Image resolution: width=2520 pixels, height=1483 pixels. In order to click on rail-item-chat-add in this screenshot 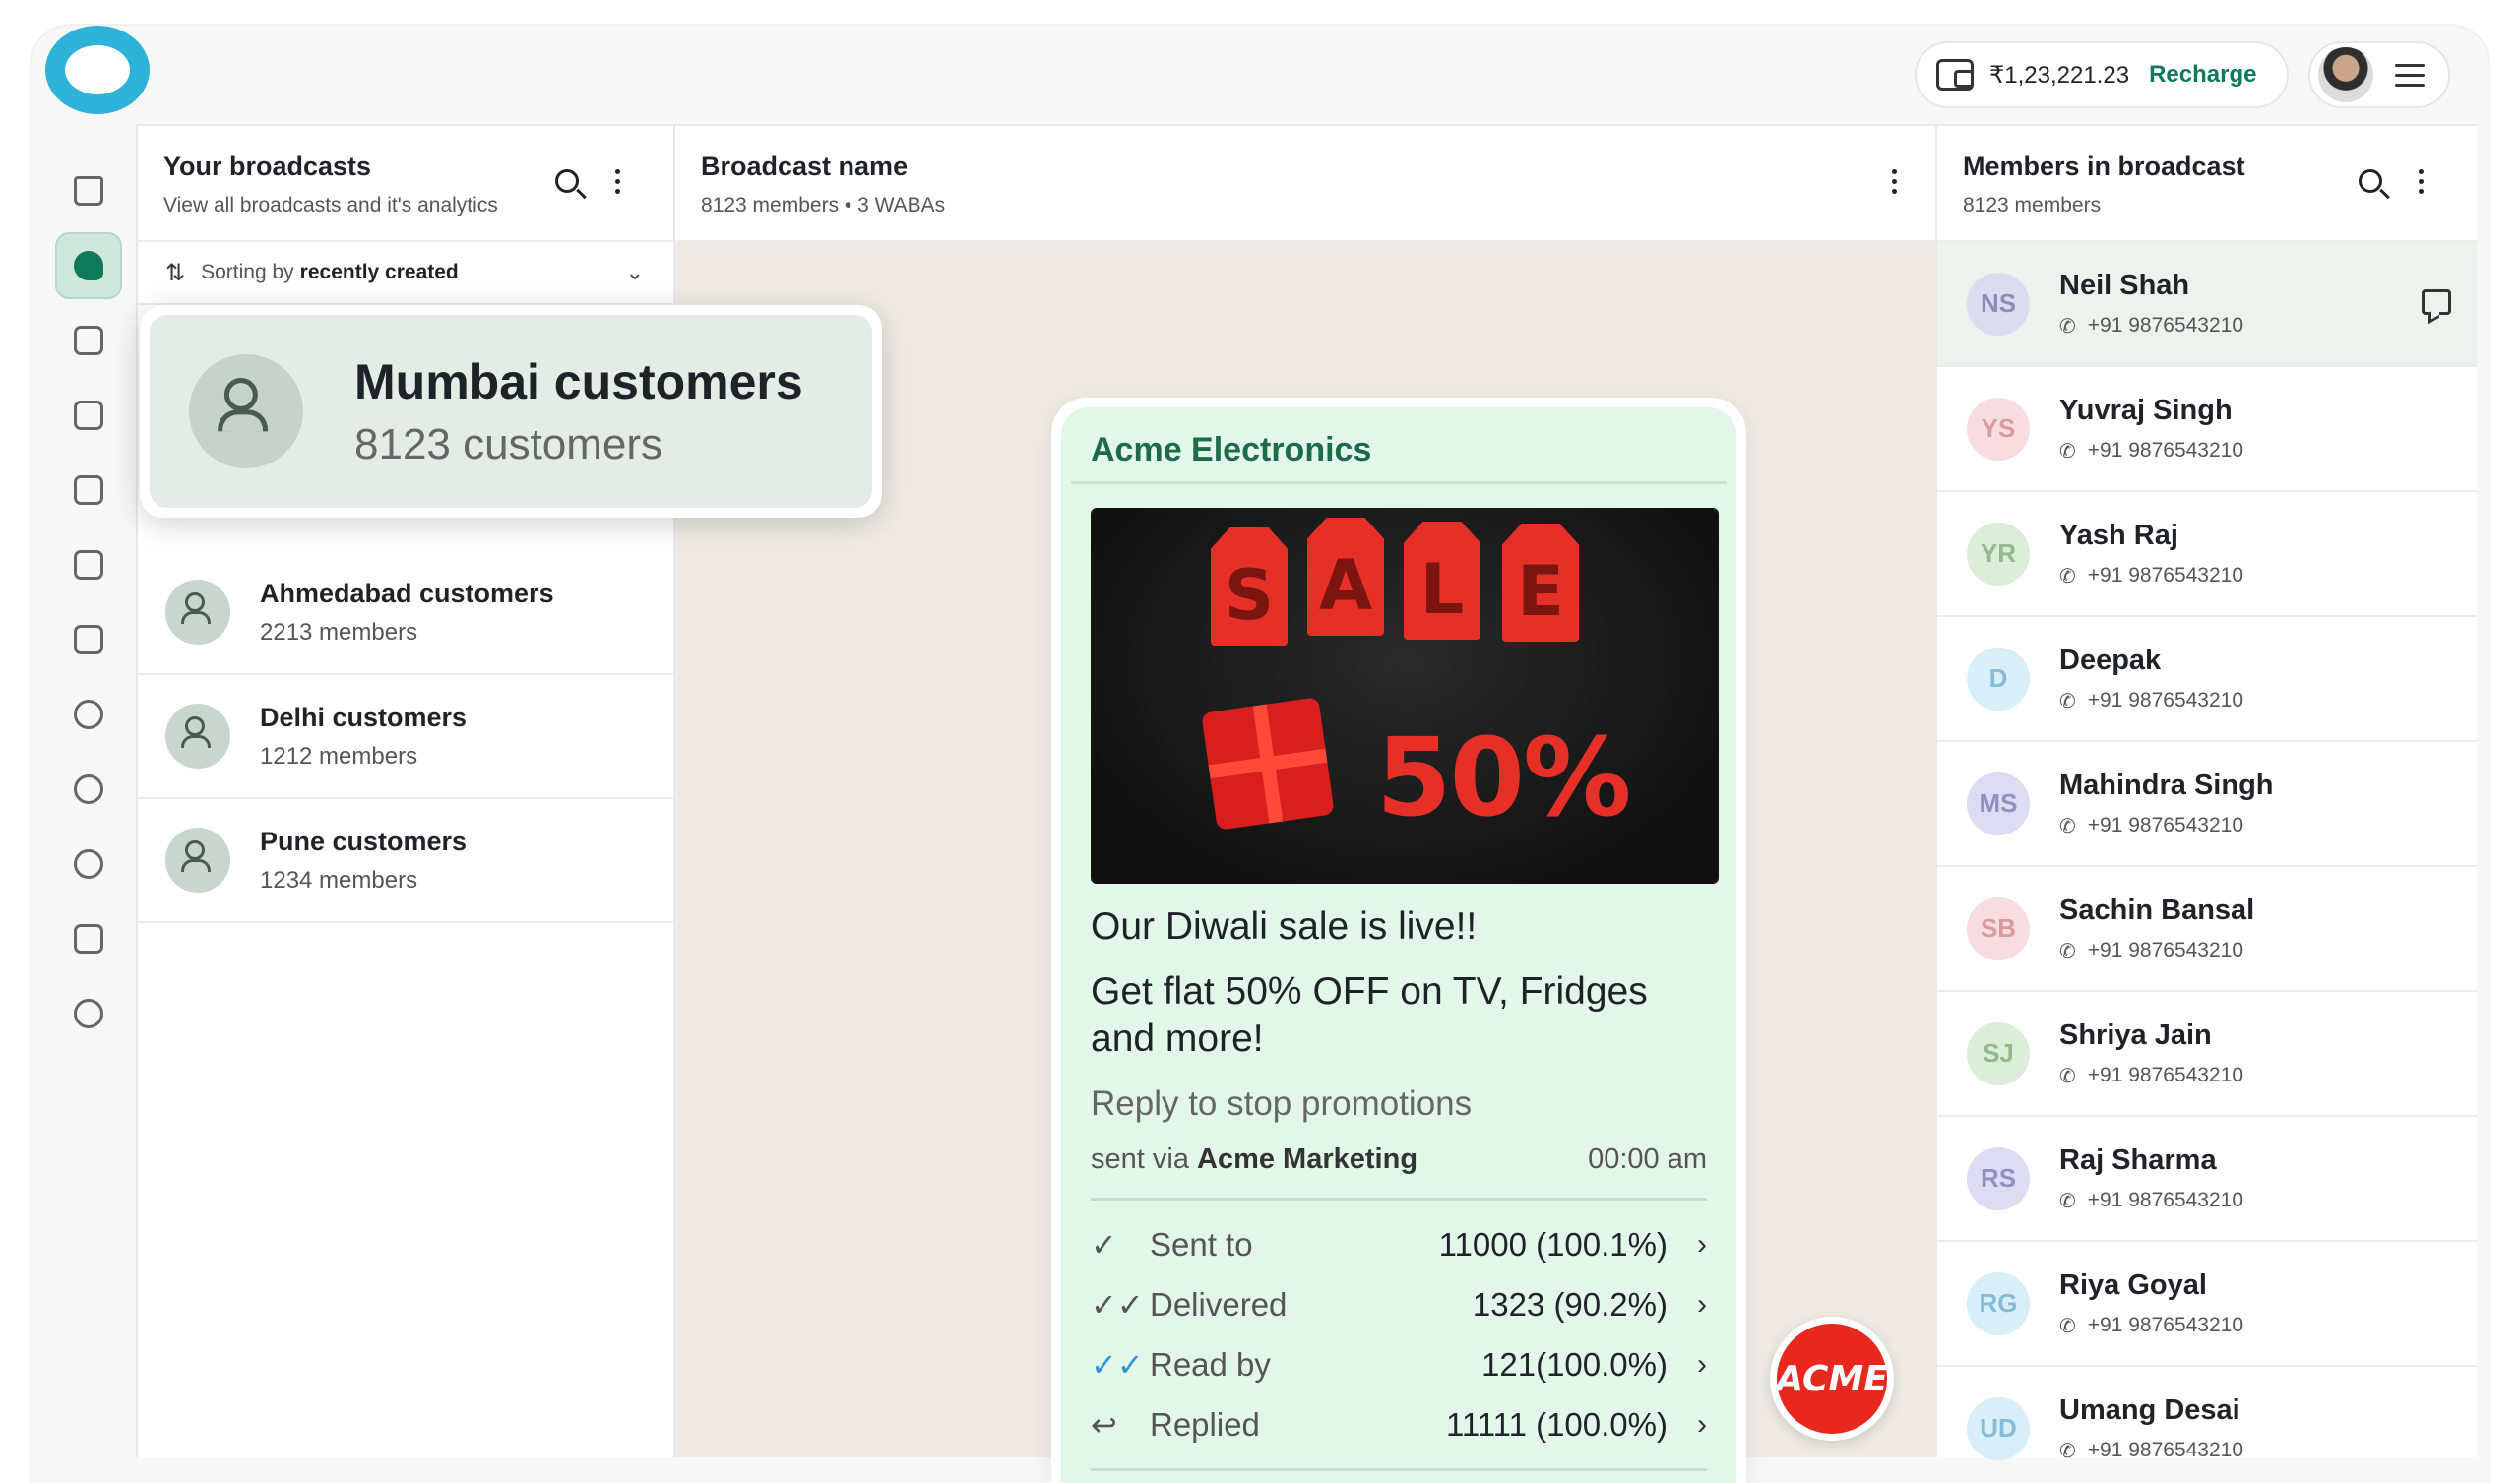, I will do `click(88, 340)`.